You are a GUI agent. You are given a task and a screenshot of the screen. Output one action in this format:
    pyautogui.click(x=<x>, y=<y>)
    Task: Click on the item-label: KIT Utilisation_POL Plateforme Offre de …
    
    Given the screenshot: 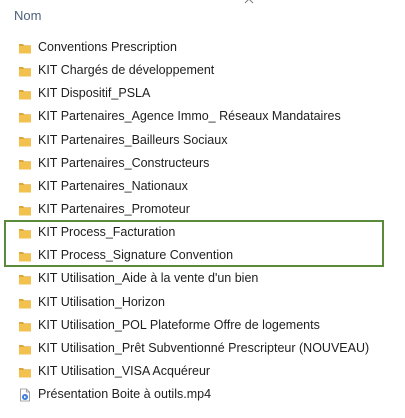 What is the action you would take?
    pyautogui.click(x=179, y=324)
    